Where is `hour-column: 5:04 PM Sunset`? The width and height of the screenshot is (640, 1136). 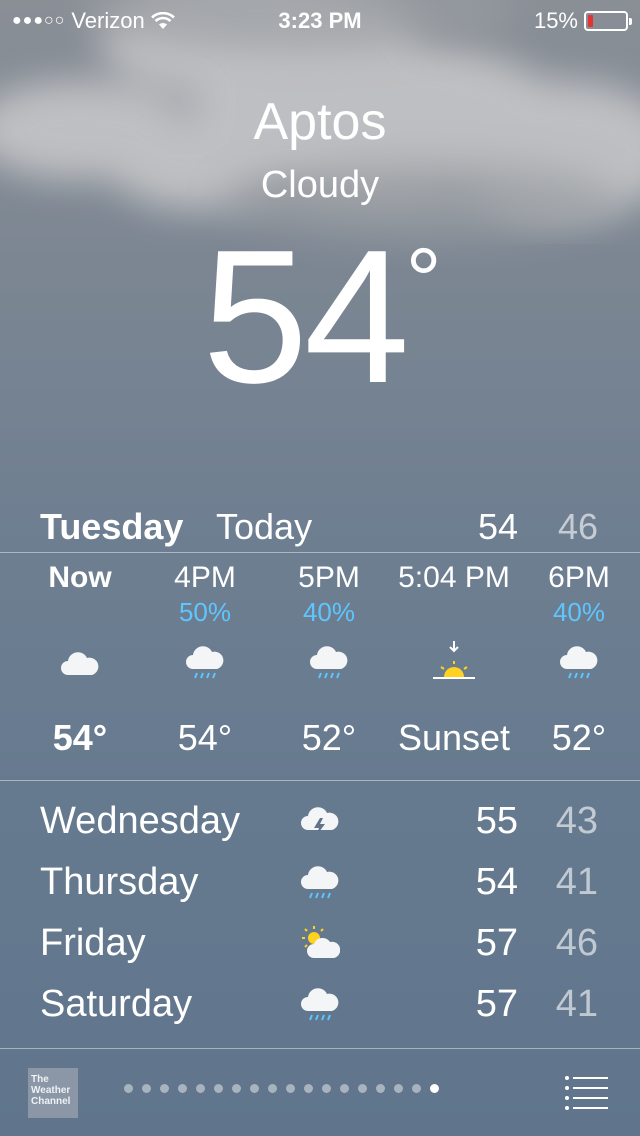 hour-column: 5:04 PM Sunset is located at coordinates (454, 664).